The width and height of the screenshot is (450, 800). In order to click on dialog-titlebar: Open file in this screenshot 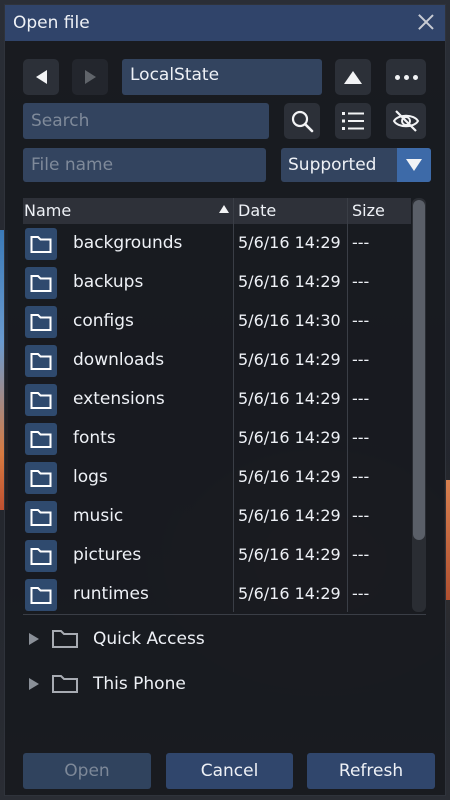, I will do `click(225, 23)`.